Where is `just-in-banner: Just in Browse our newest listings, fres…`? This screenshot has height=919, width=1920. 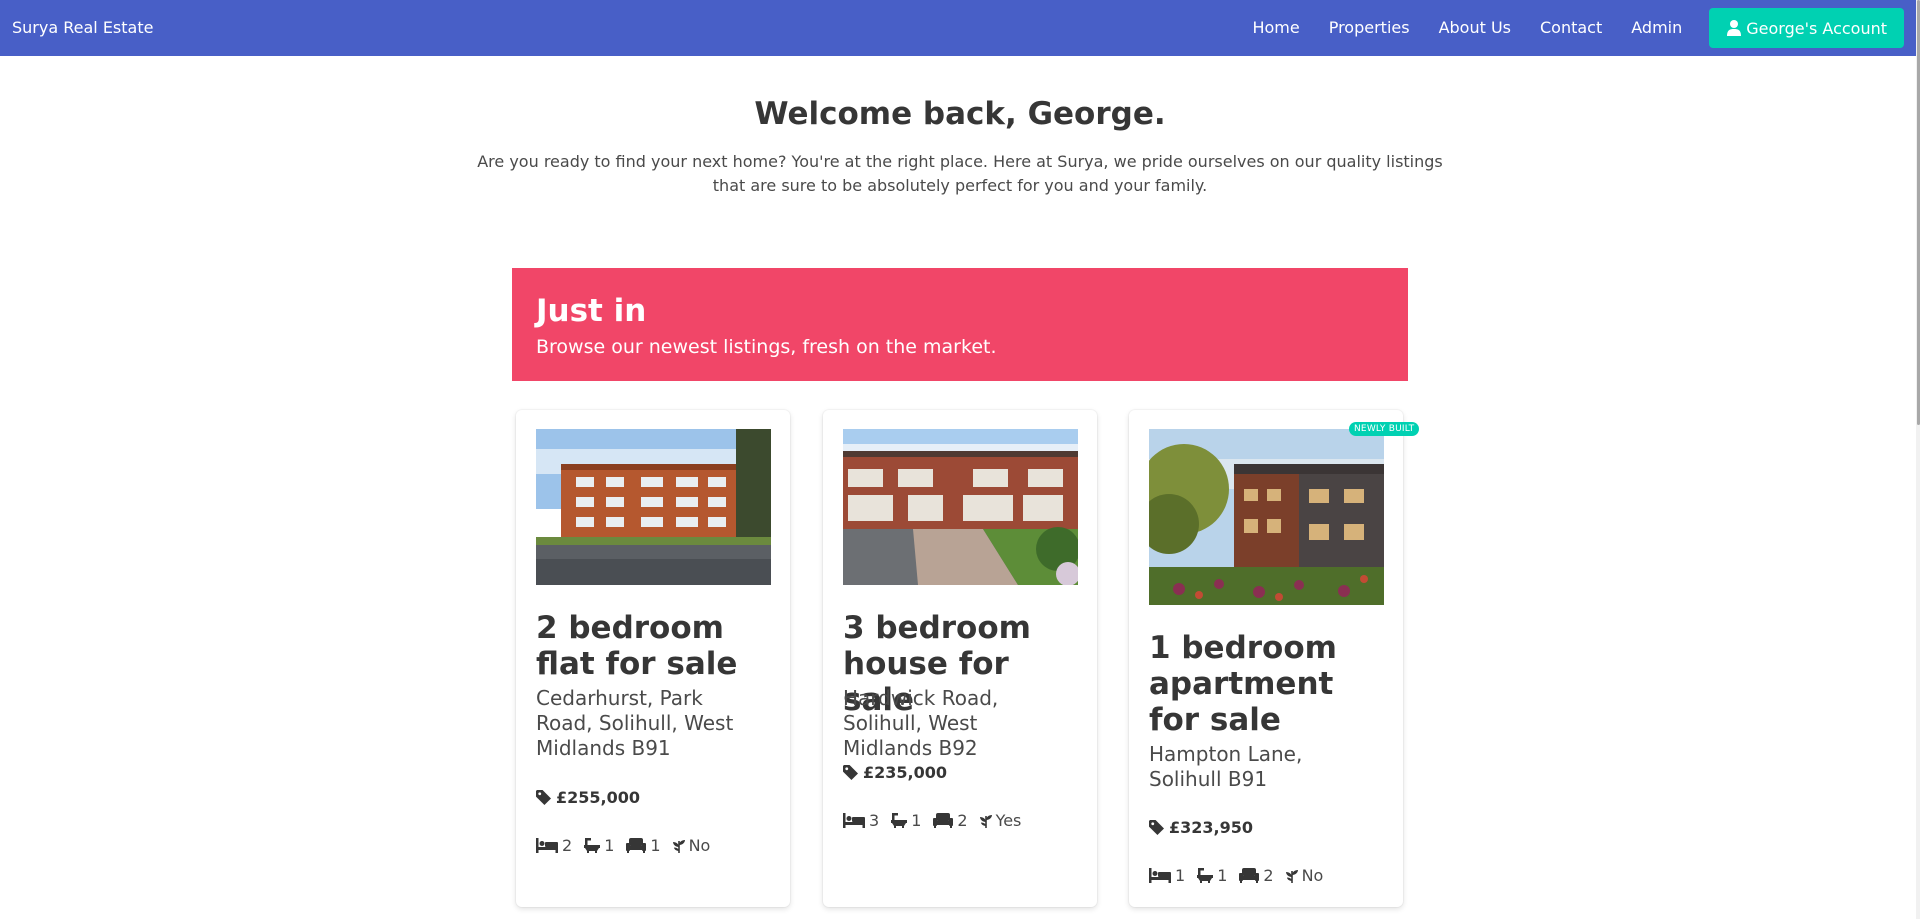 just-in-banner: Just in Browse our newest listings, fres… is located at coordinates (960, 324).